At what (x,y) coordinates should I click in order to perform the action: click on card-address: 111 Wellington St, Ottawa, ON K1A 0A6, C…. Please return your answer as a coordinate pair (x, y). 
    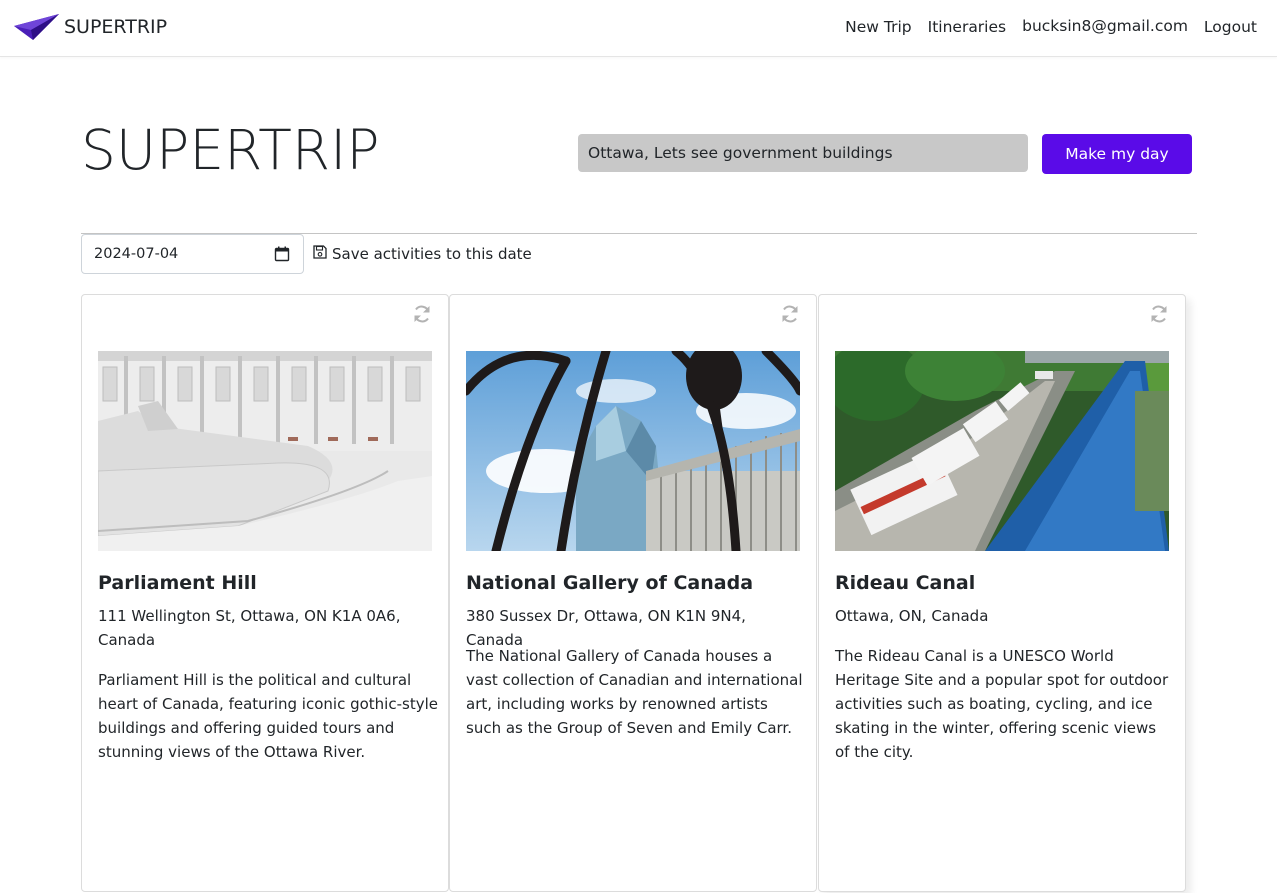
    Looking at the image, I should click on (249, 628).